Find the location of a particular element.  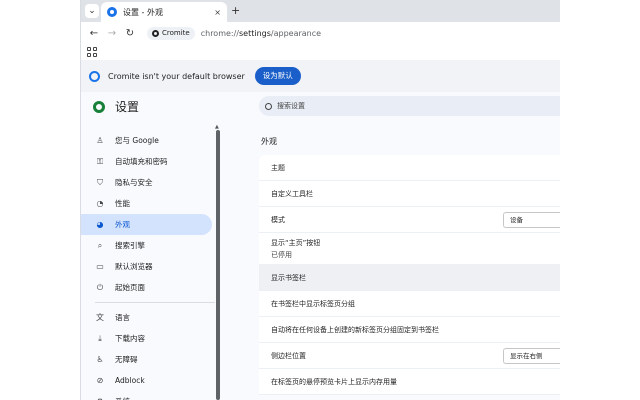

side-panel-position-row: 侧边栏位置 显示在右侧 is located at coordinates (409, 356).